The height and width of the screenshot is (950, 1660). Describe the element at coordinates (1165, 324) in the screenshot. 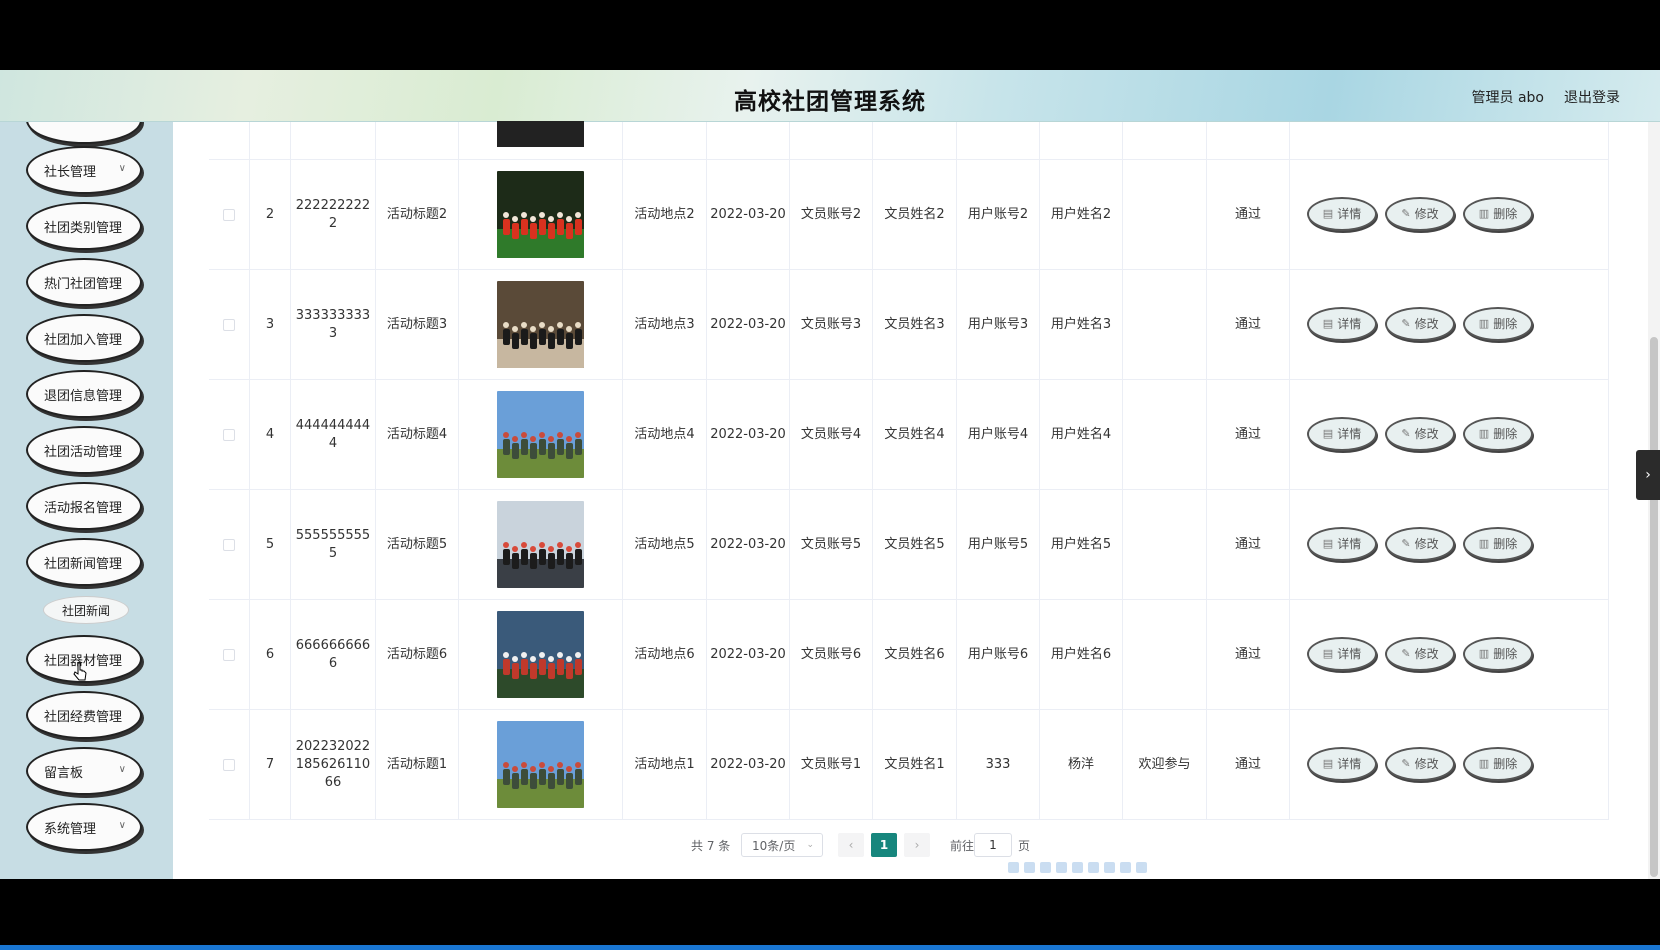

I see `table-cell-remark` at that location.